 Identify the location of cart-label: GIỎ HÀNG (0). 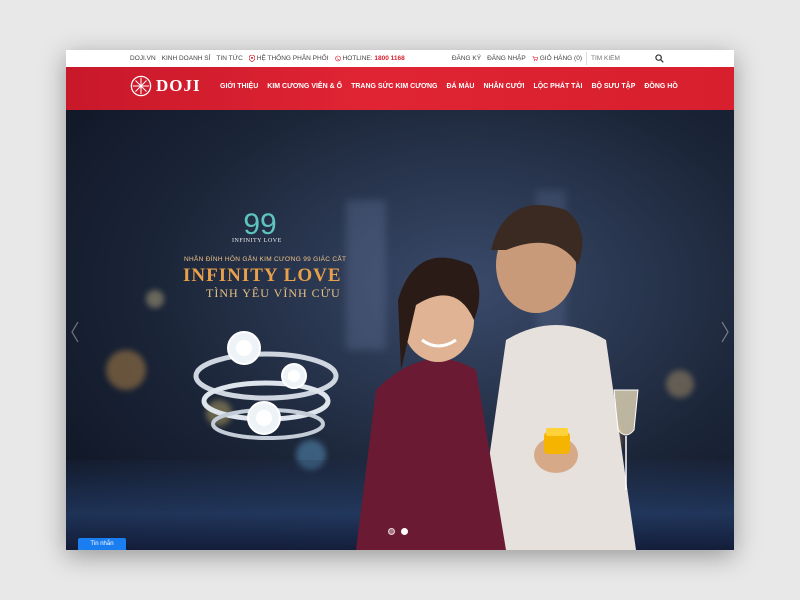
(560, 59).